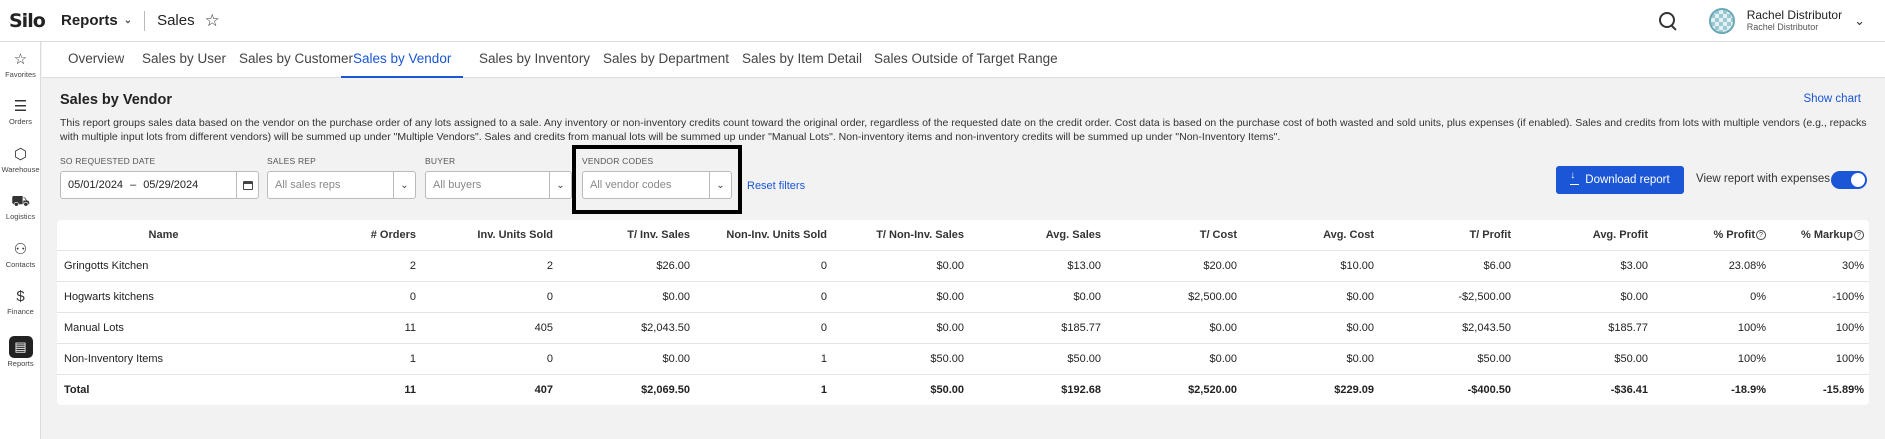  What do you see at coordinates (1748, 390) in the screenshot?
I see `cell-pct-profit: -18.9%` at bounding box center [1748, 390].